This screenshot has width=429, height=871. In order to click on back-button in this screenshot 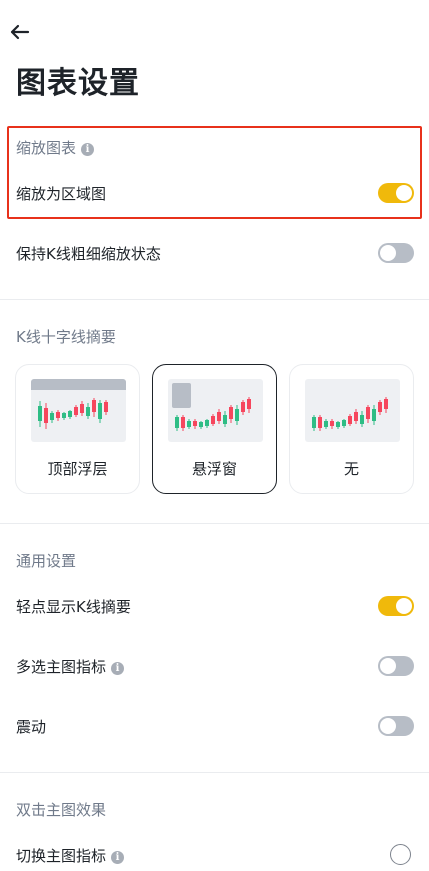, I will do `click(20, 32)`.